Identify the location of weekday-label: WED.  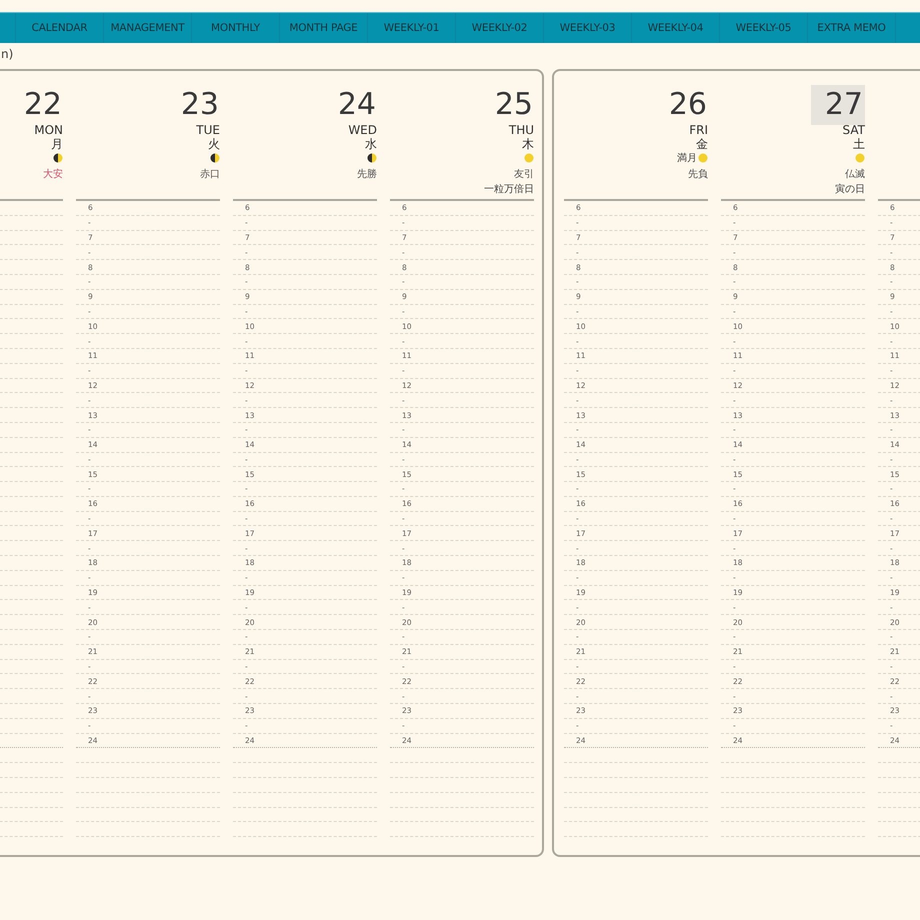
(362, 130).